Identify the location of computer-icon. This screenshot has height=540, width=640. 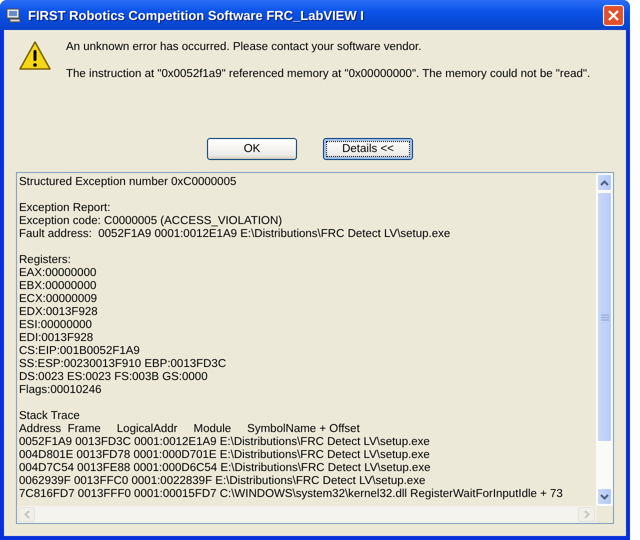
(14, 15).